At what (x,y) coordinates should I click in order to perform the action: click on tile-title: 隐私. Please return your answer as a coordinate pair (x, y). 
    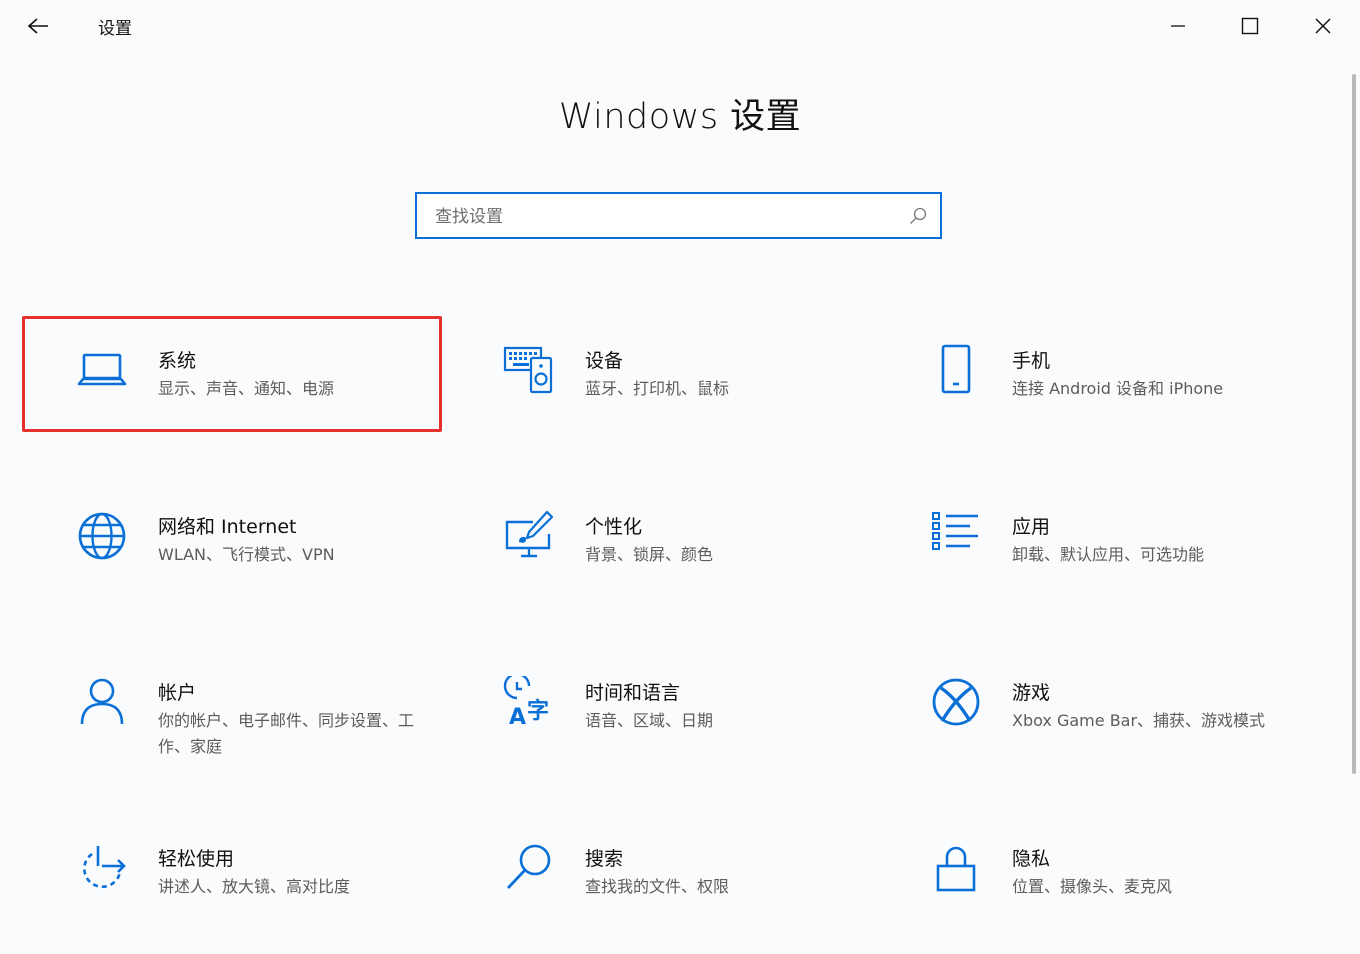
    Looking at the image, I should click on (1031, 859).